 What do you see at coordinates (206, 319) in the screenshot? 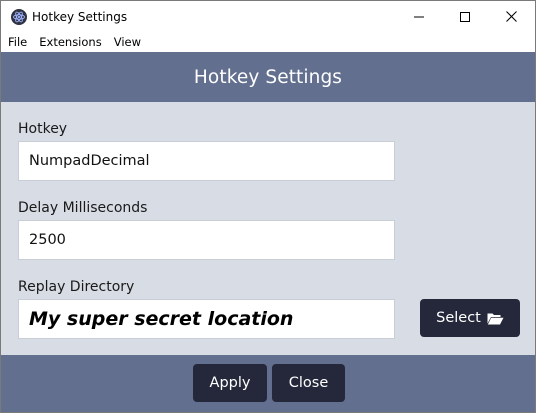
I see `replay-directory-input` at bounding box center [206, 319].